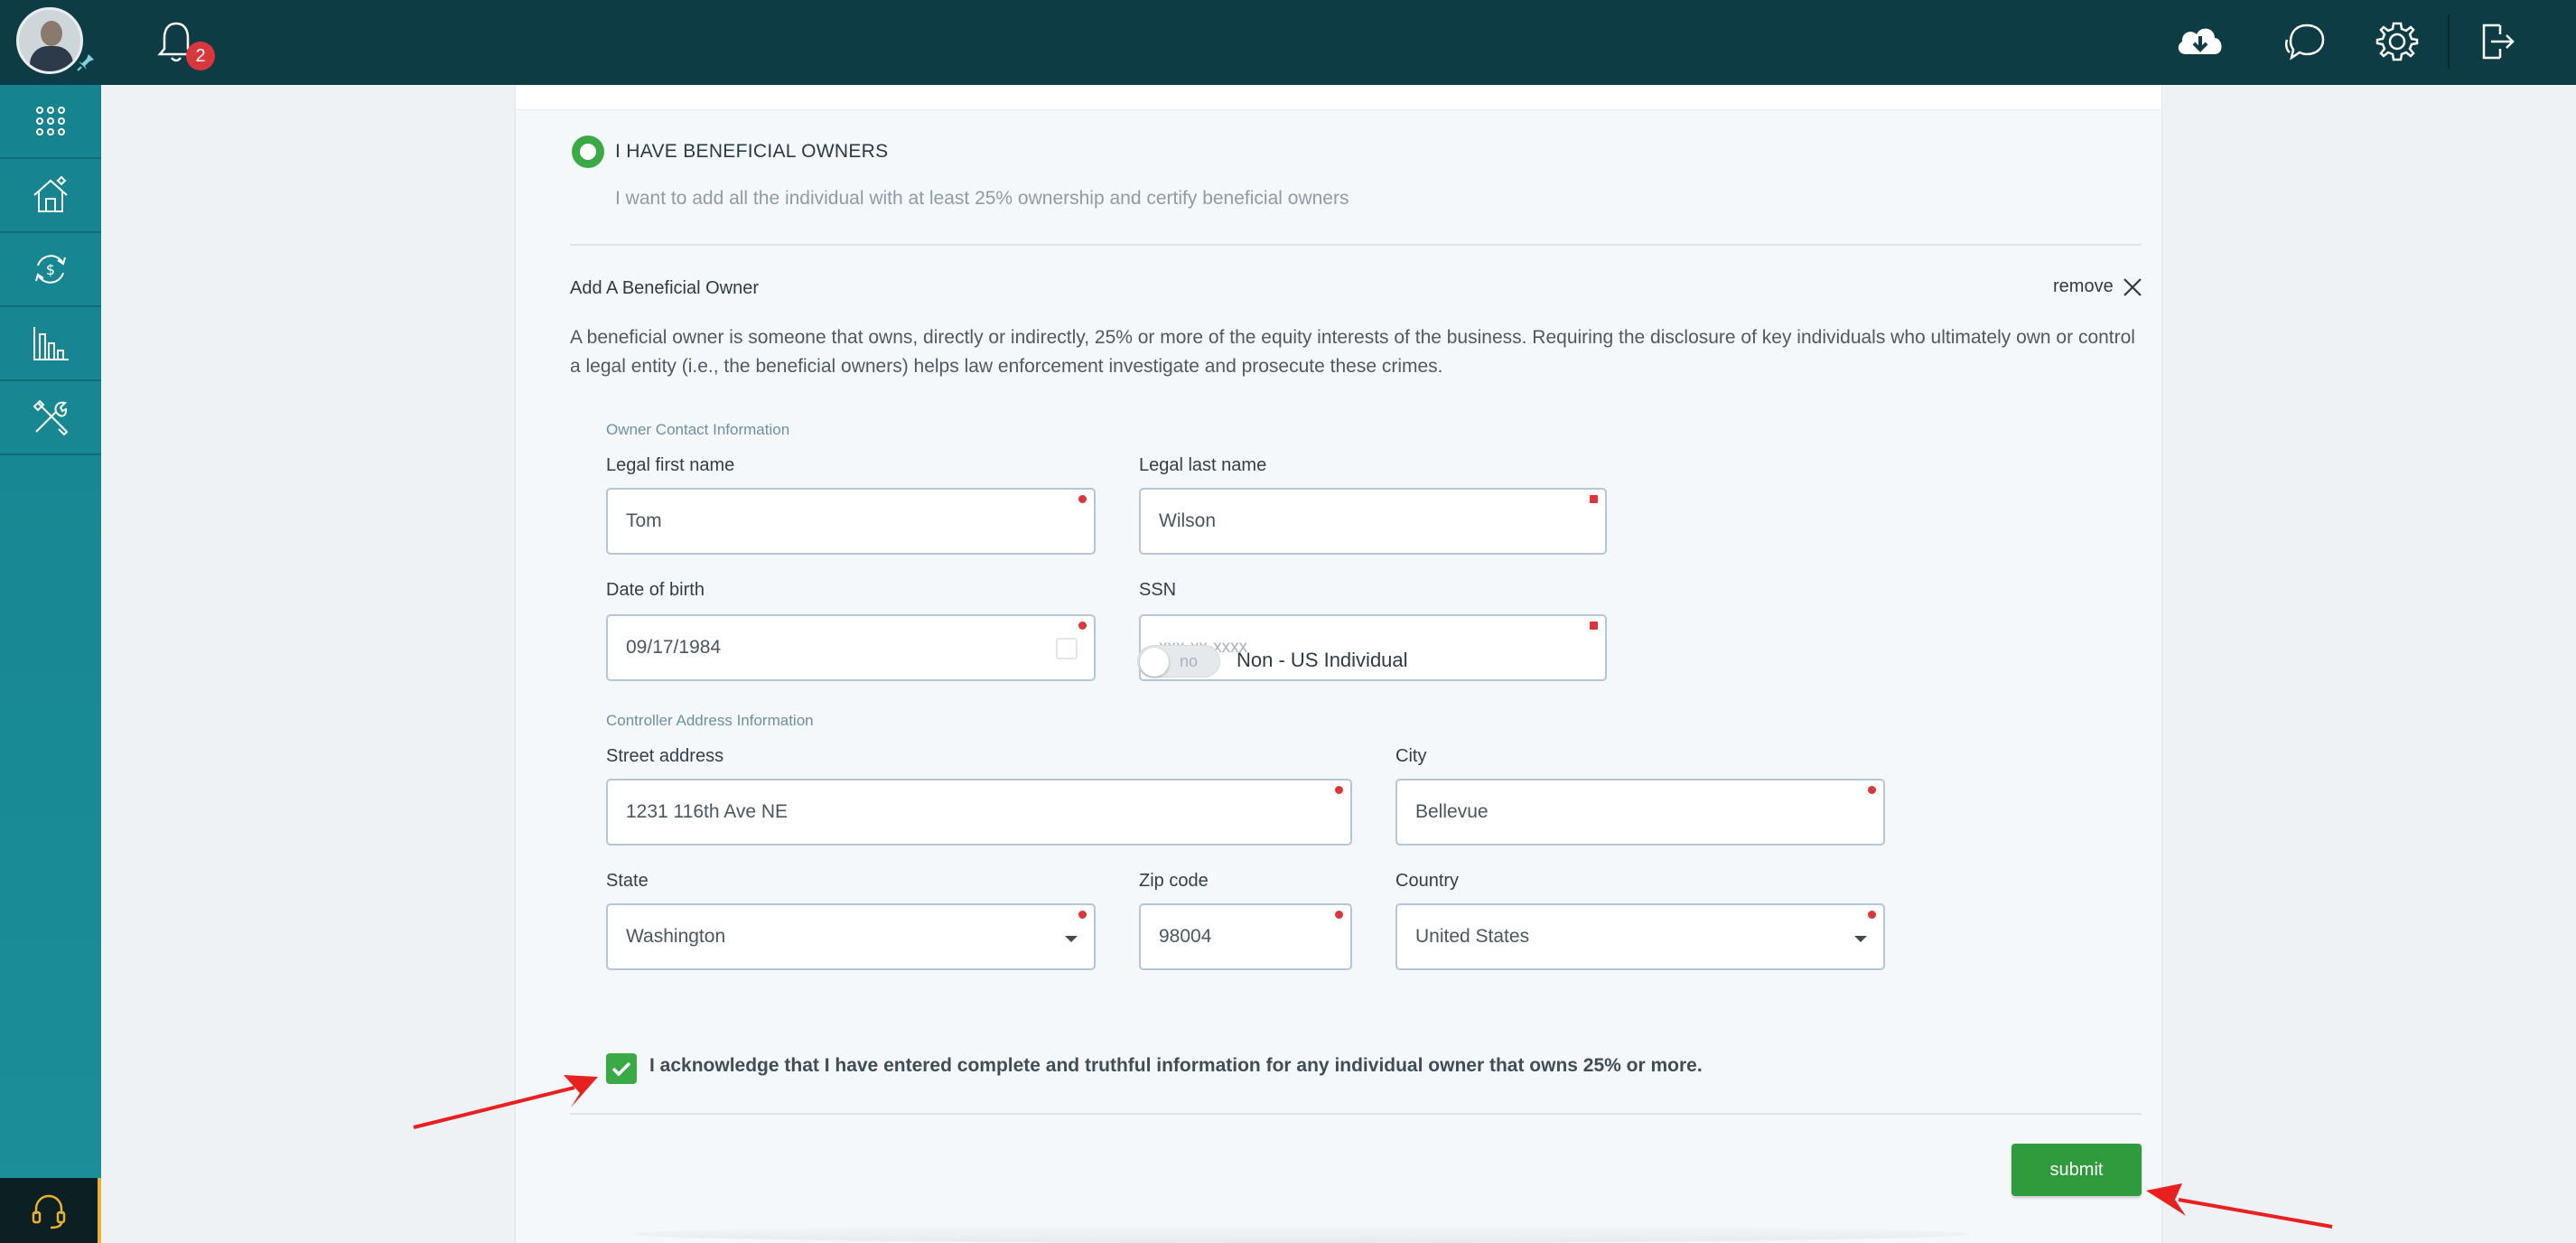 The height and width of the screenshot is (1243, 2576). I want to click on zip-field: 98004, so click(1245, 936).